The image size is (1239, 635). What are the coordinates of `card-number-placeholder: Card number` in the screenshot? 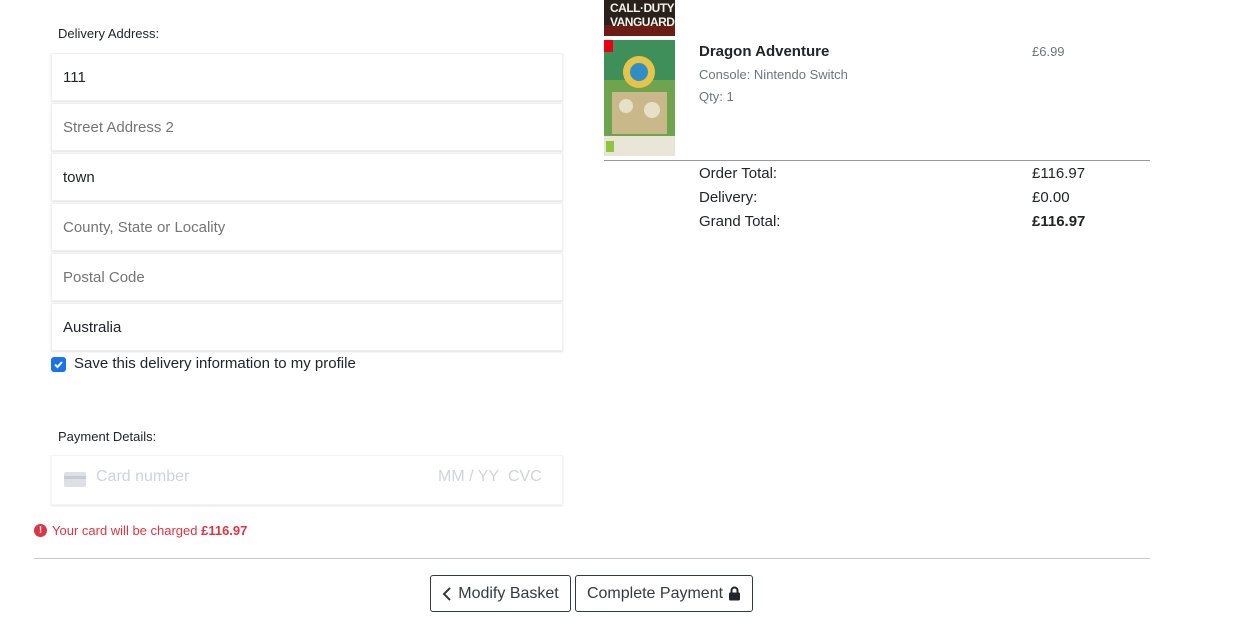 It's located at (142, 477).